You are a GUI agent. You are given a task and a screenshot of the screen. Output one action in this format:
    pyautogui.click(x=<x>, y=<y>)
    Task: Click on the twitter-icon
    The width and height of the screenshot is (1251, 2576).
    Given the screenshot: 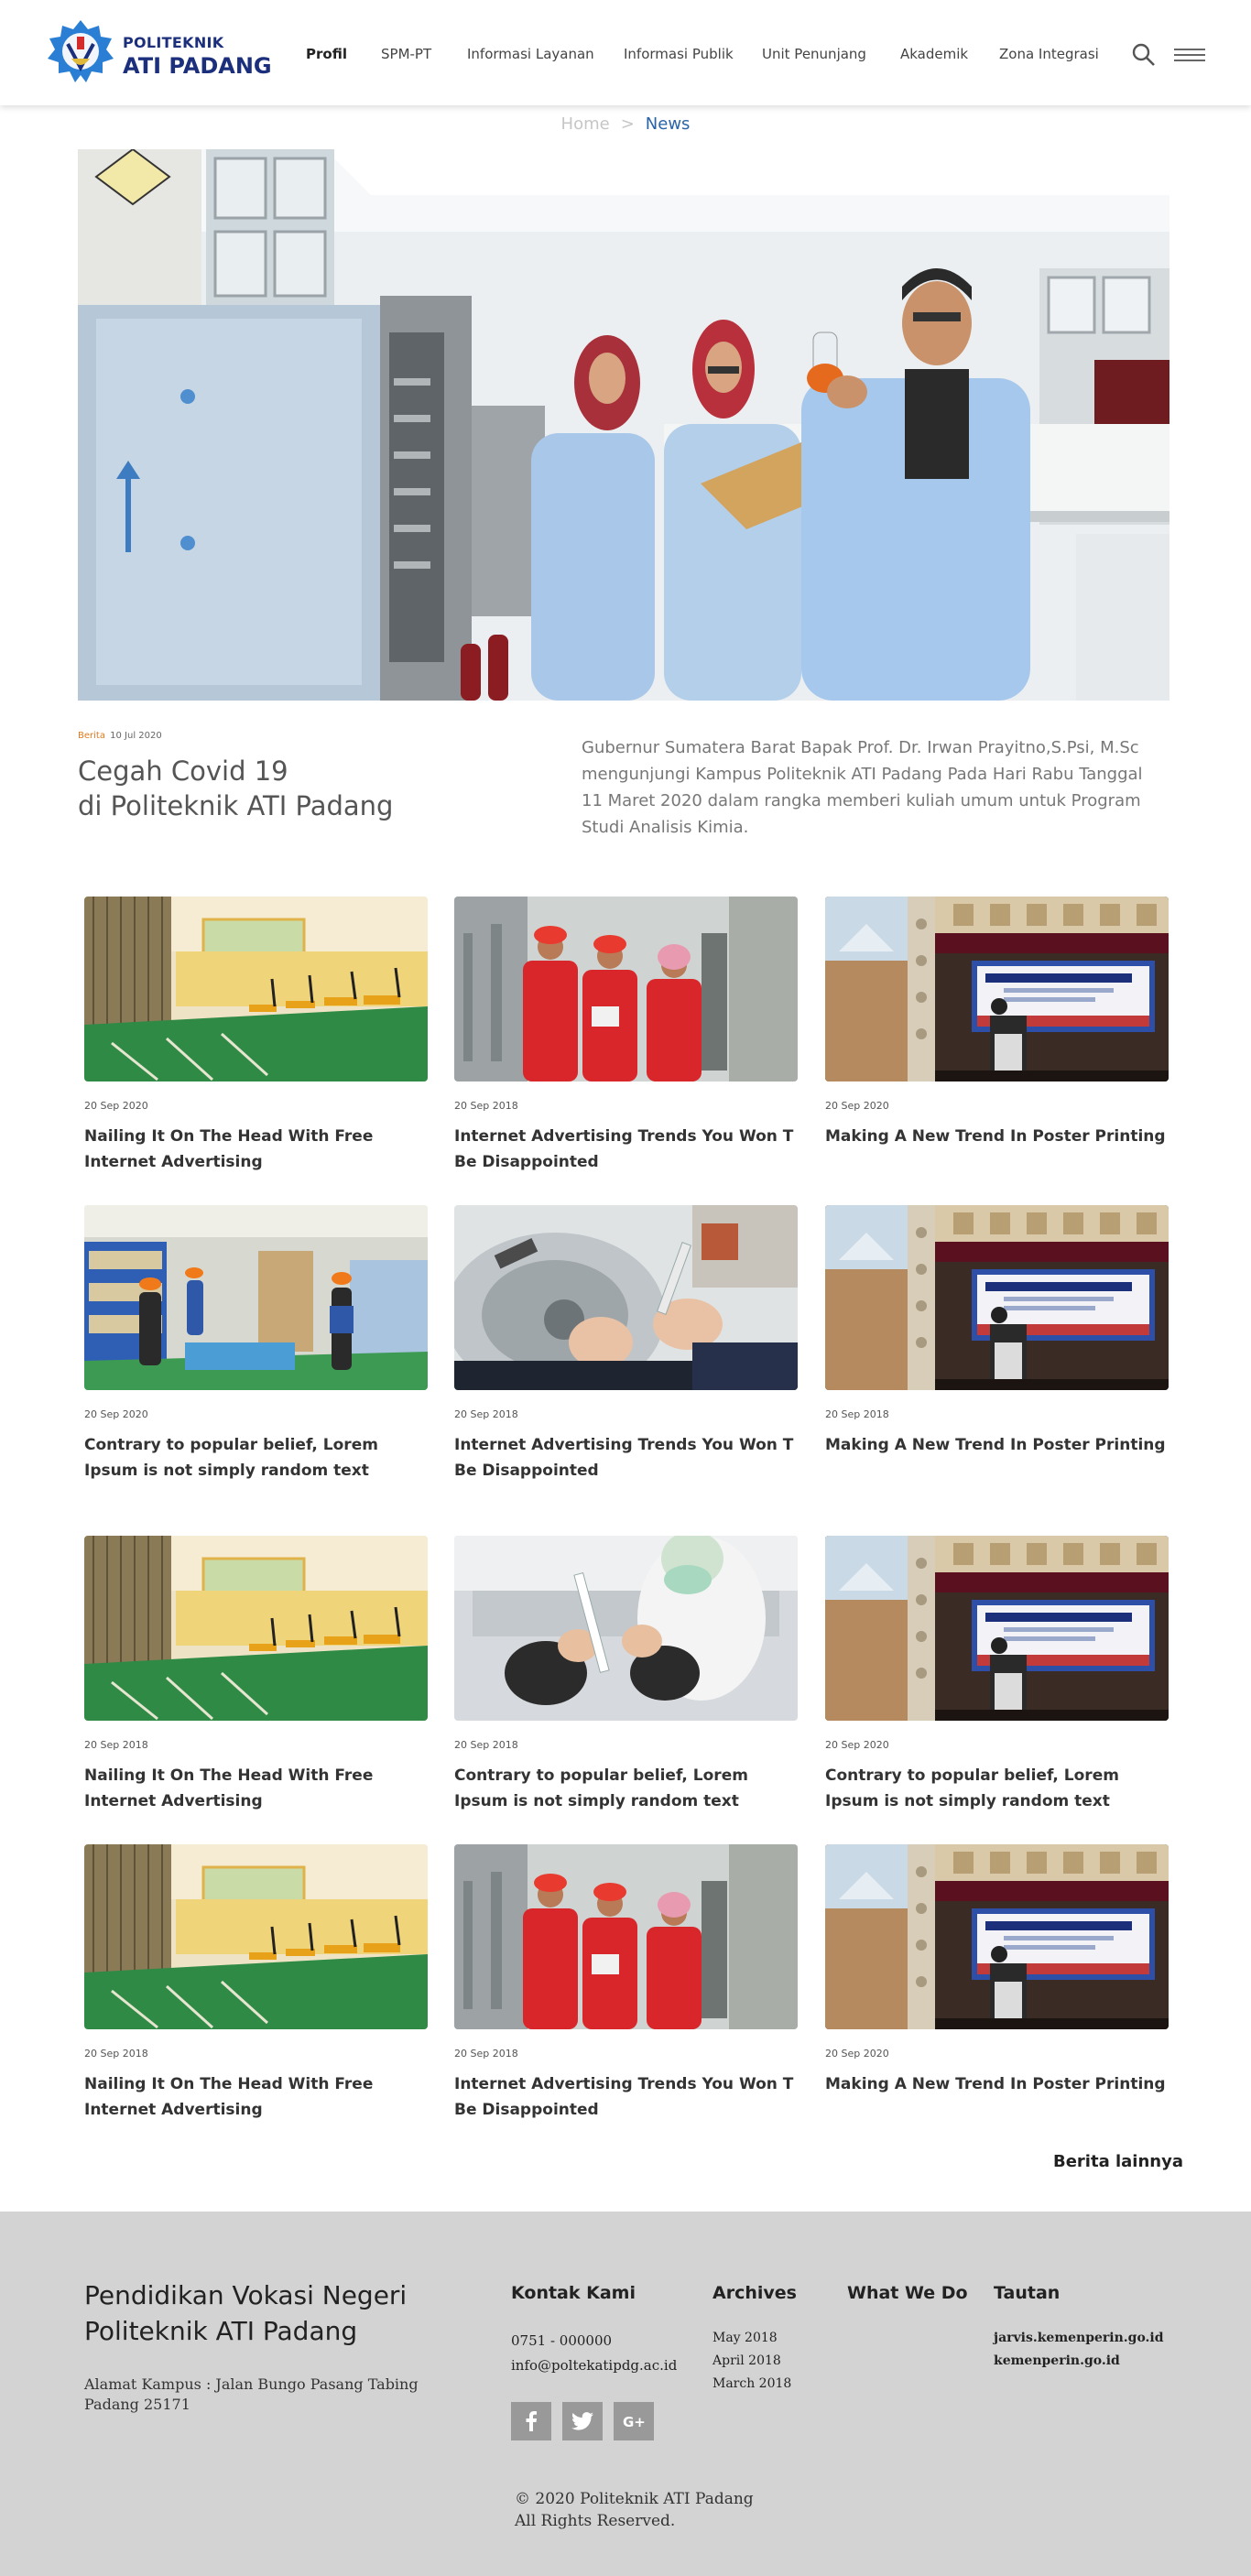 What is the action you would take?
    pyautogui.click(x=582, y=2421)
    